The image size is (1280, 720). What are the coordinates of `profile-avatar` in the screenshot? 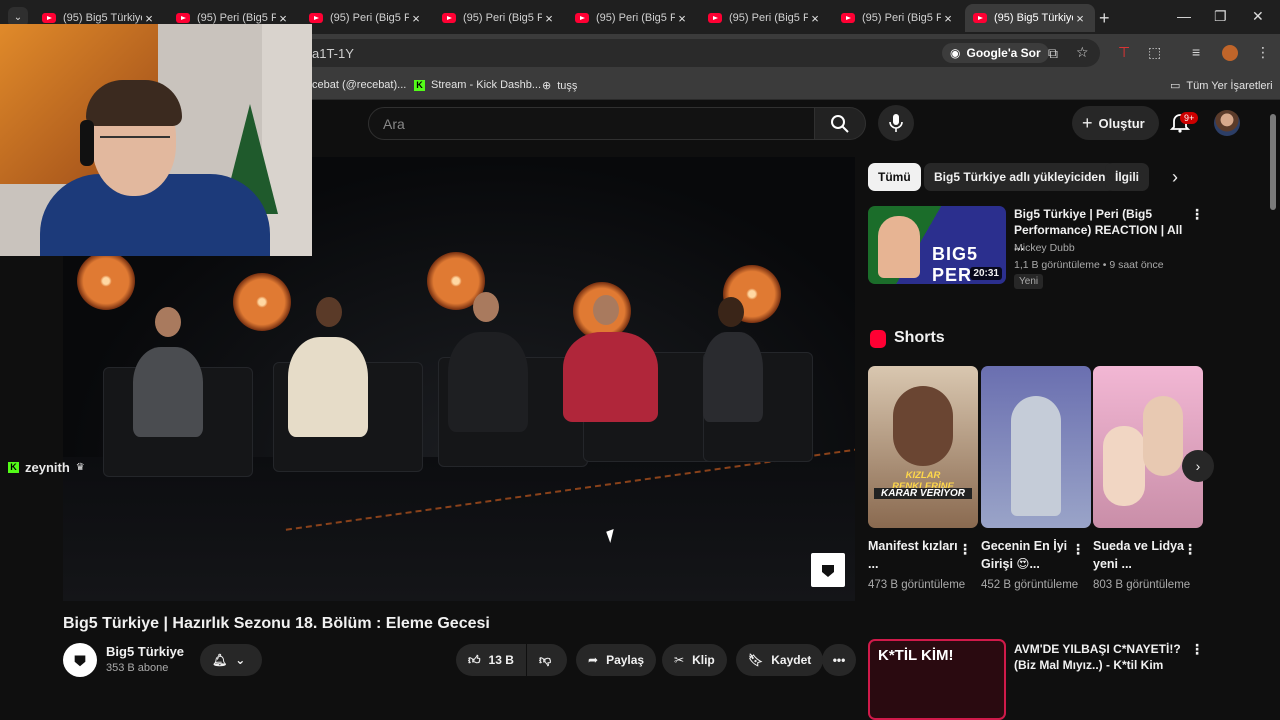 It's located at (1230, 53).